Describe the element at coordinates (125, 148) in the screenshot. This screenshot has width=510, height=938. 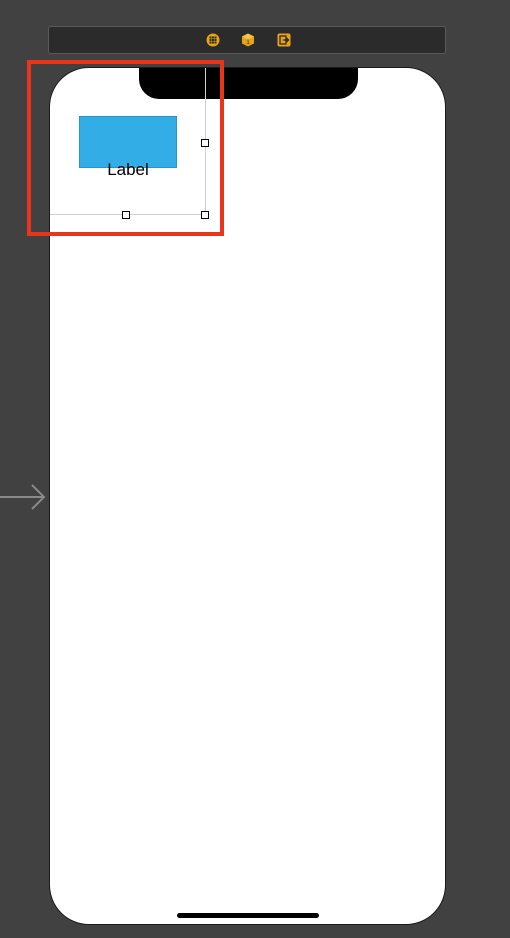
I see `highlight-annotation-box` at that location.